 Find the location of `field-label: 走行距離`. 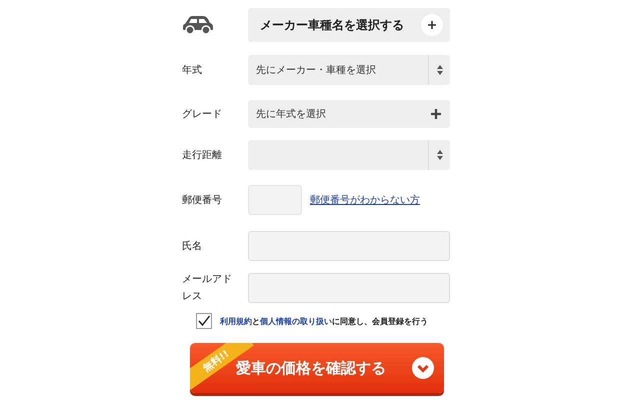

field-label: 走行距離 is located at coordinates (202, 155).